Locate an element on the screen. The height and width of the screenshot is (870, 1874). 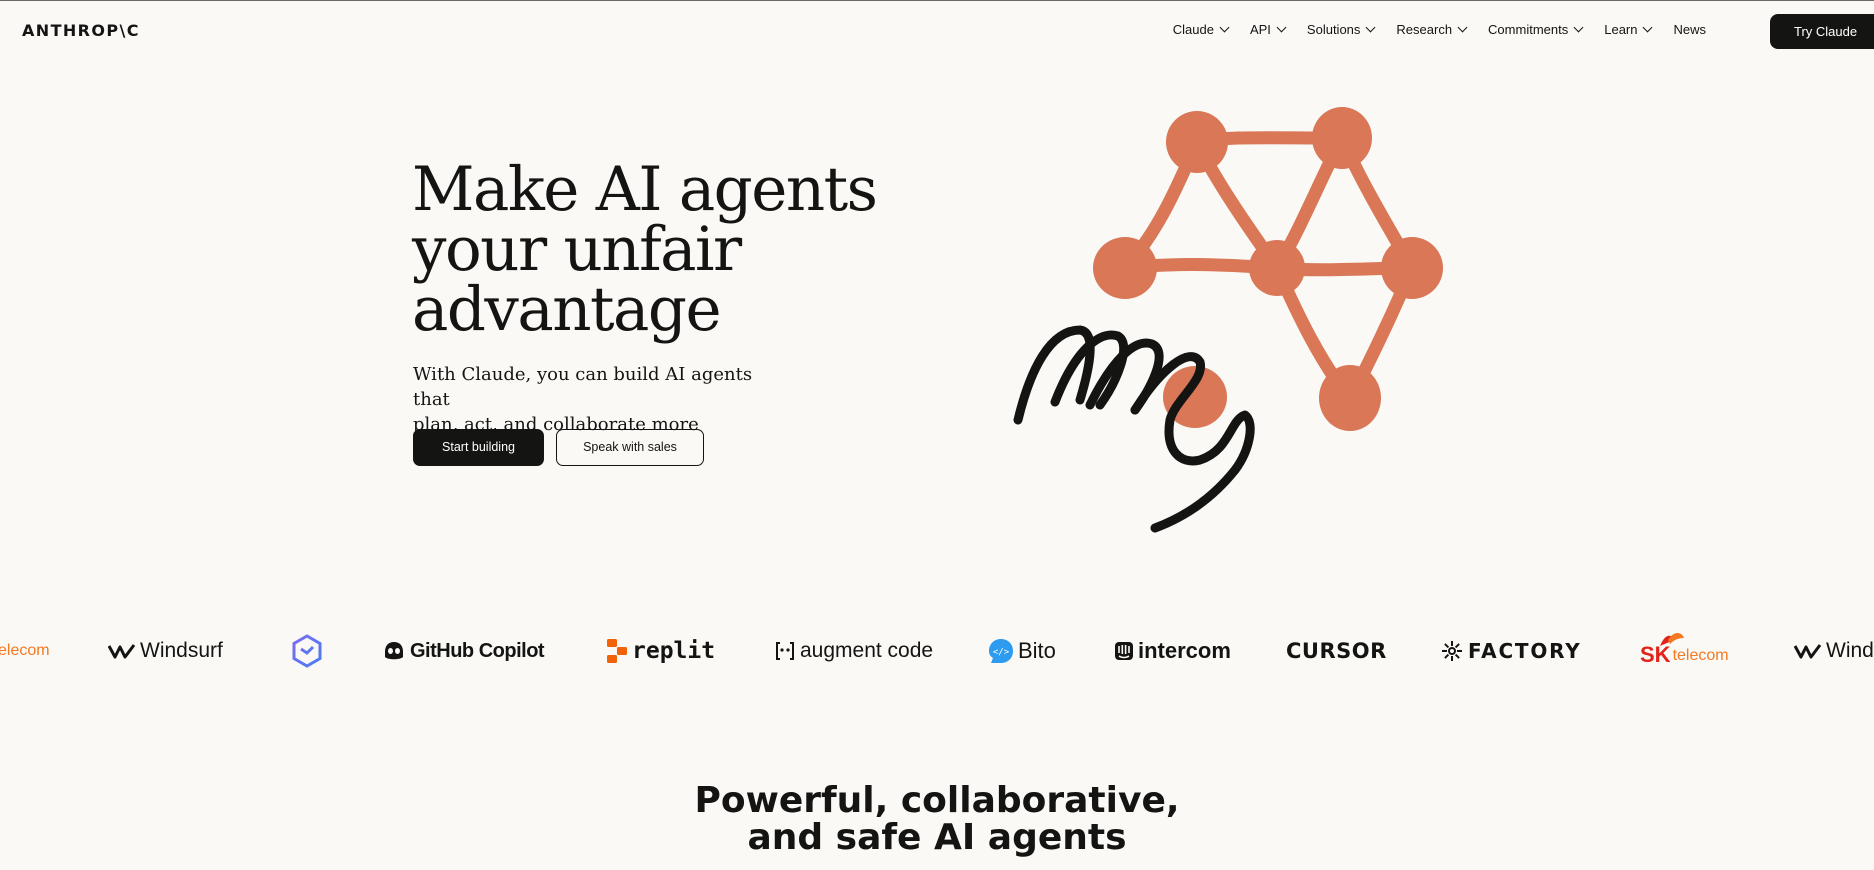
sk-butterfly-icon is located at coordinates (1672, 639).